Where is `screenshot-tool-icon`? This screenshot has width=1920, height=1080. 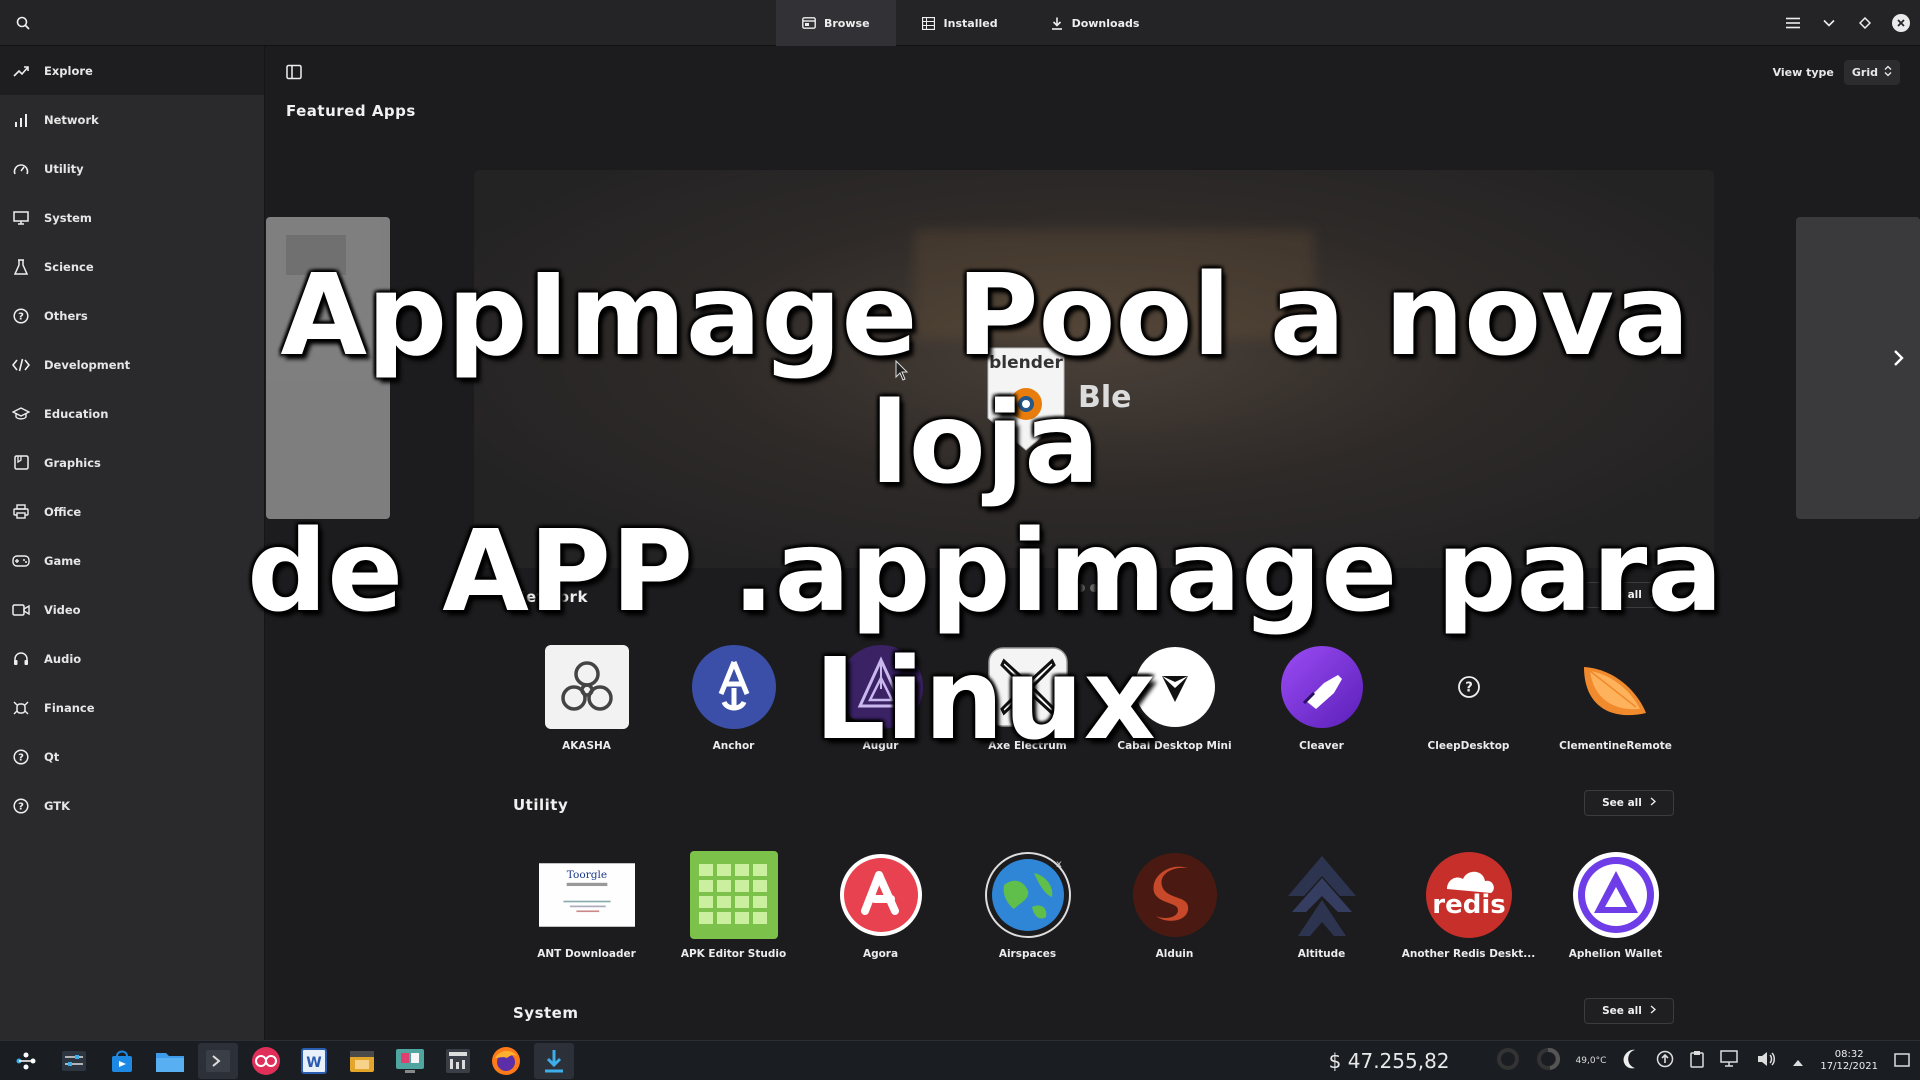
screenshot-tool-icon is located at coordinates (410, 1061).